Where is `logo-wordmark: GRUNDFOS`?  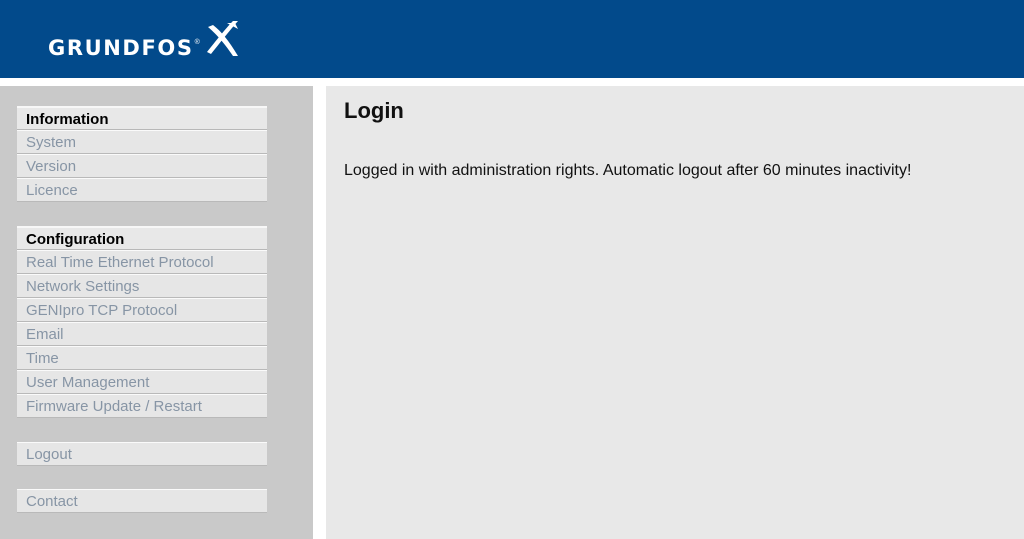
logo-wordmark: GRUNDFOS is located at coordinates (121, 48).